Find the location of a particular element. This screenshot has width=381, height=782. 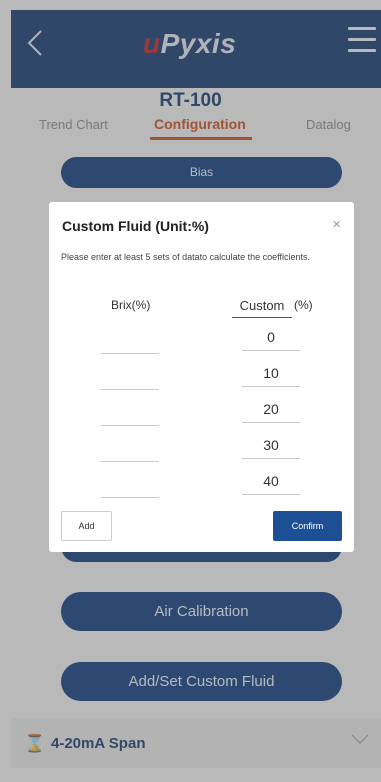

custom-input-1: 0 is located at coordinates (271, 340).